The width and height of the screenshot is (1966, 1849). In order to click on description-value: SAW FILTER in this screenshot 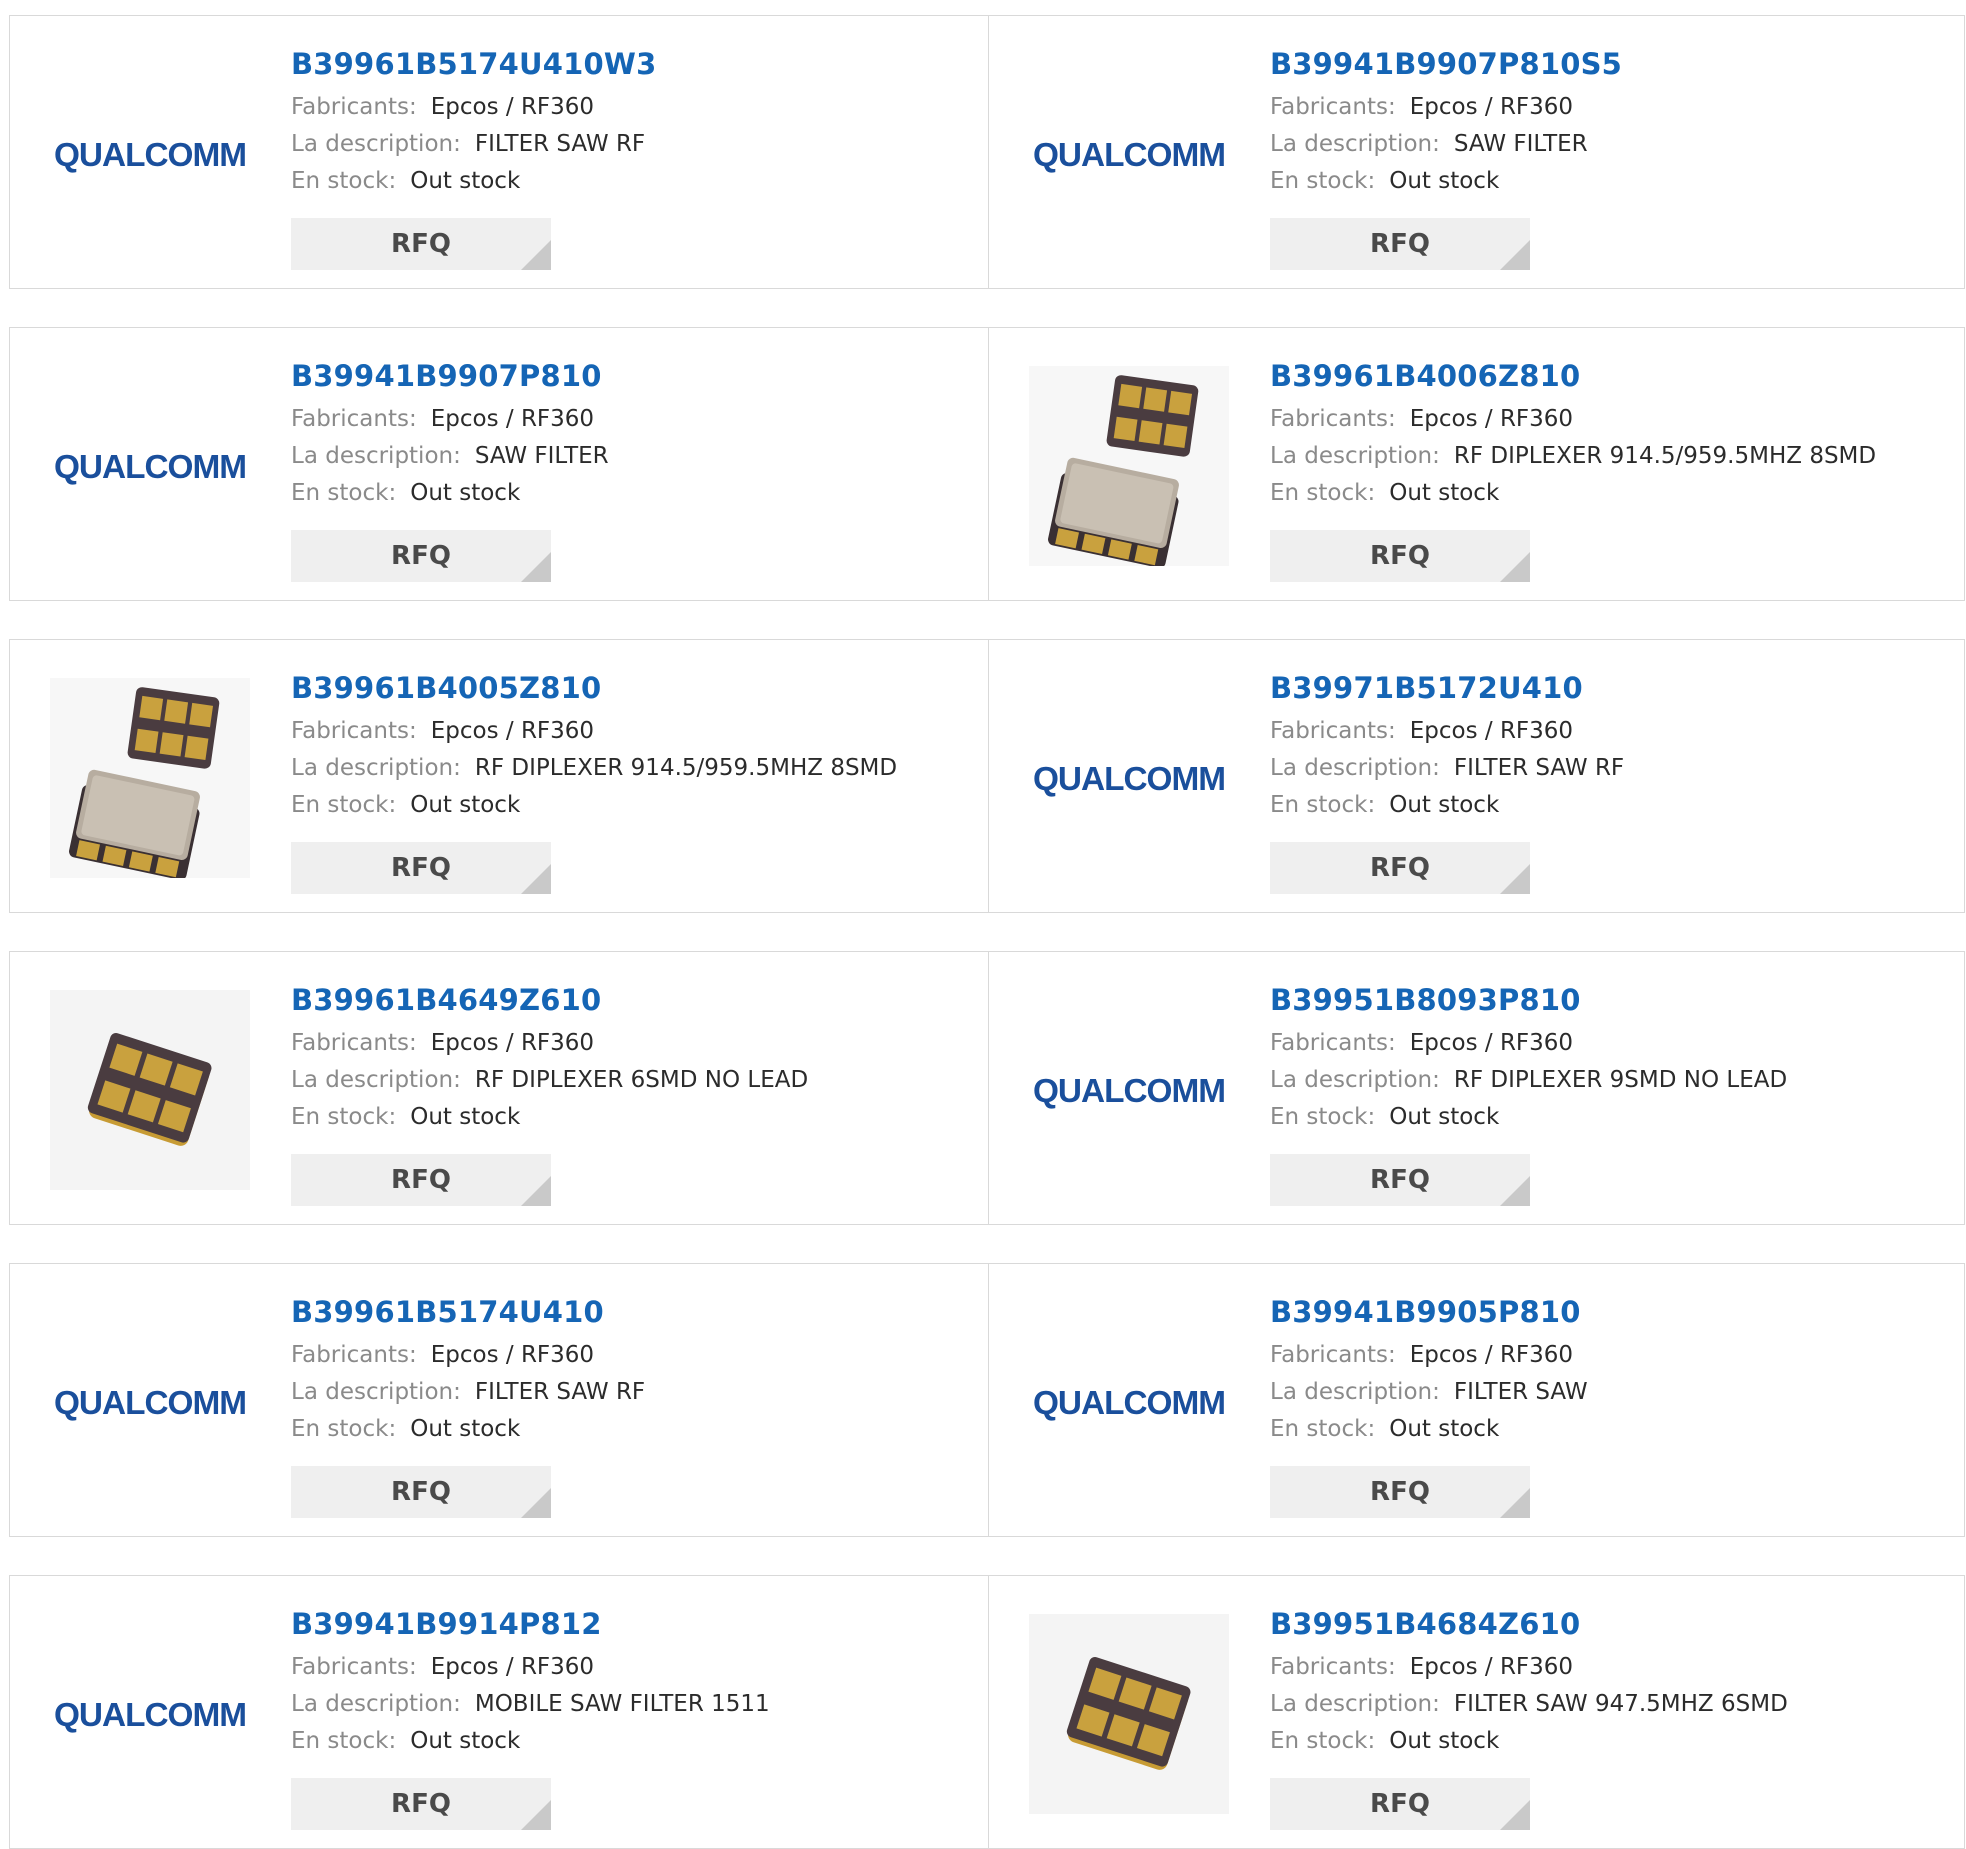, I will do `click(1520, 144)`.